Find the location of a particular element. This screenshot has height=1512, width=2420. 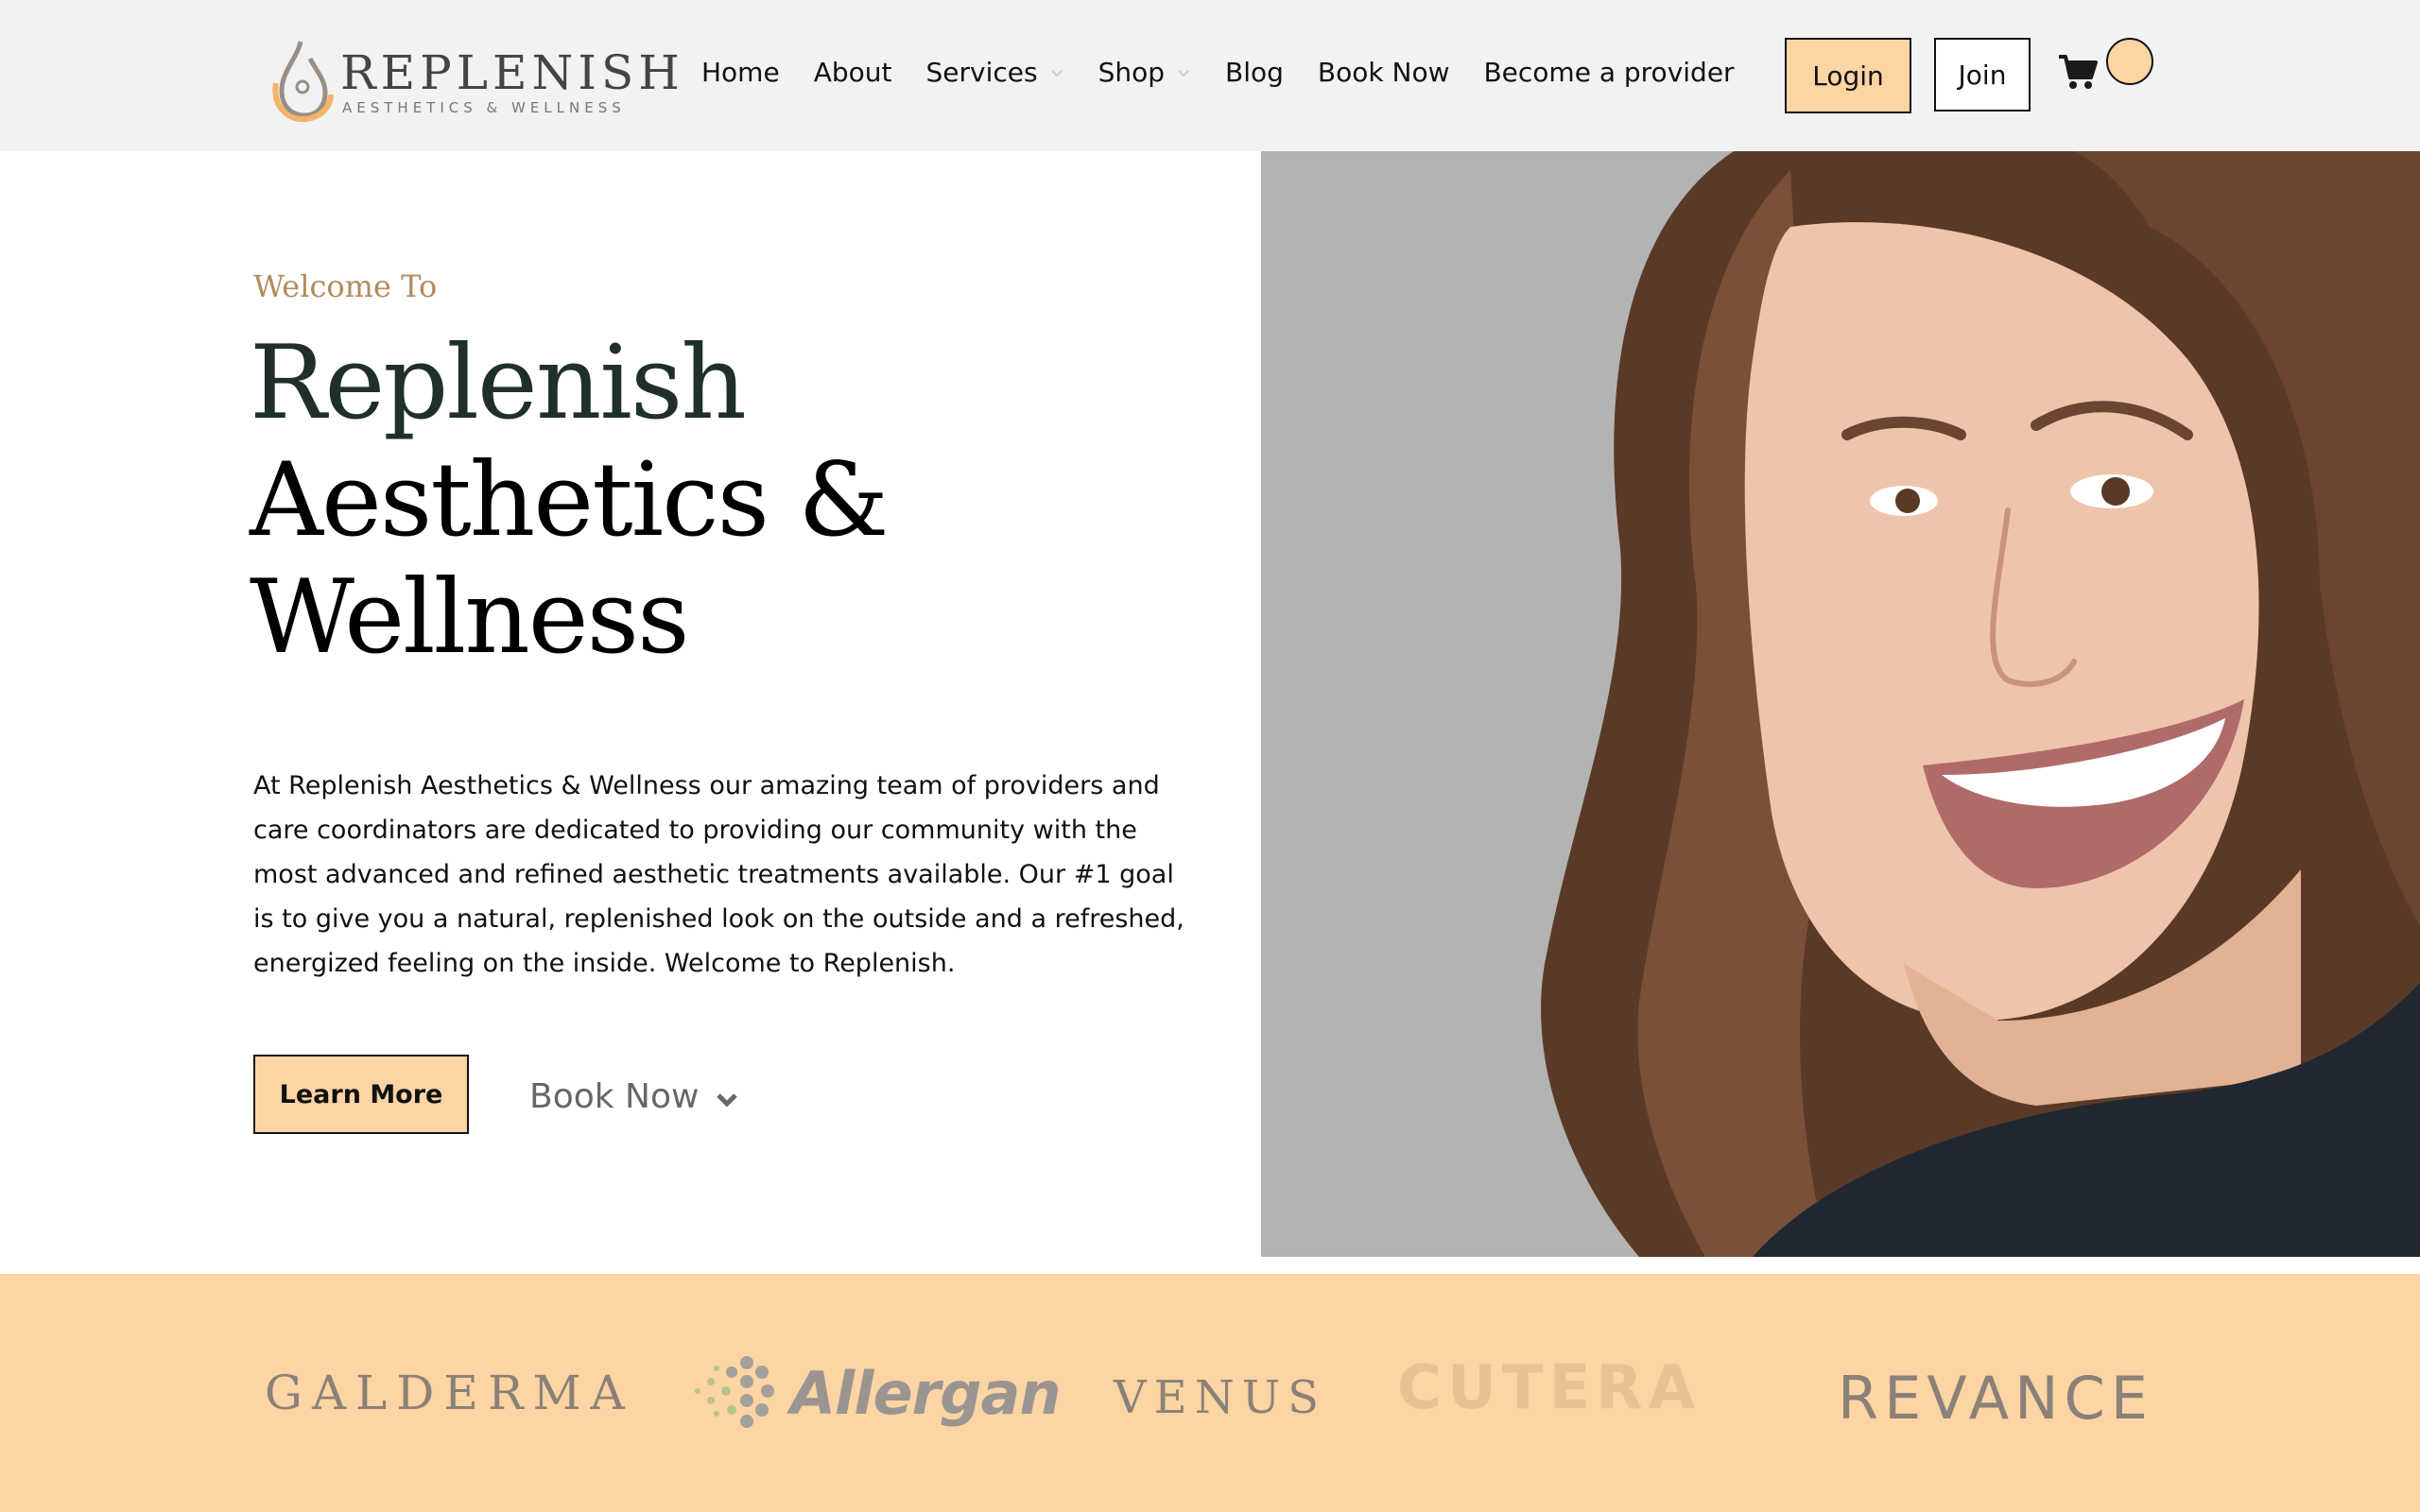

nav-item-services: Services is located at coordinates (994, 72).